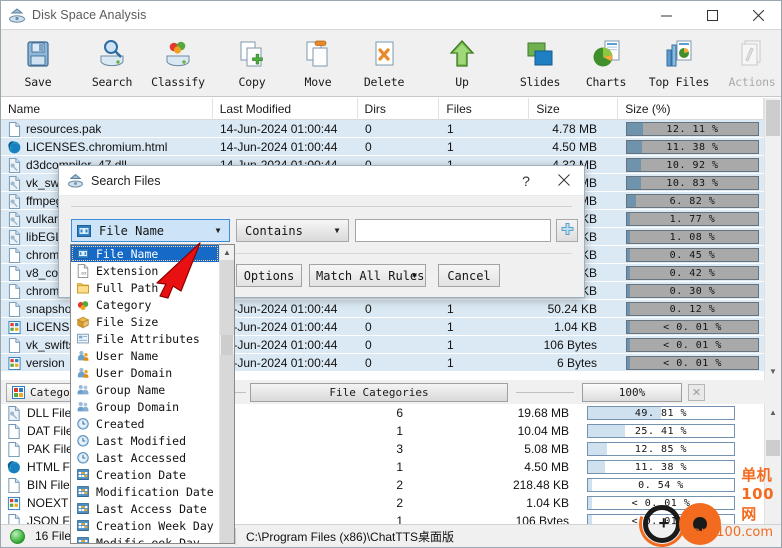 The width and height of the screenshot is (782, 548). What do you see at coordinates (773, 371) in the screenshot?
I see `scroll-down-arrow-icon: ▼` at bounding box center [773, 371].